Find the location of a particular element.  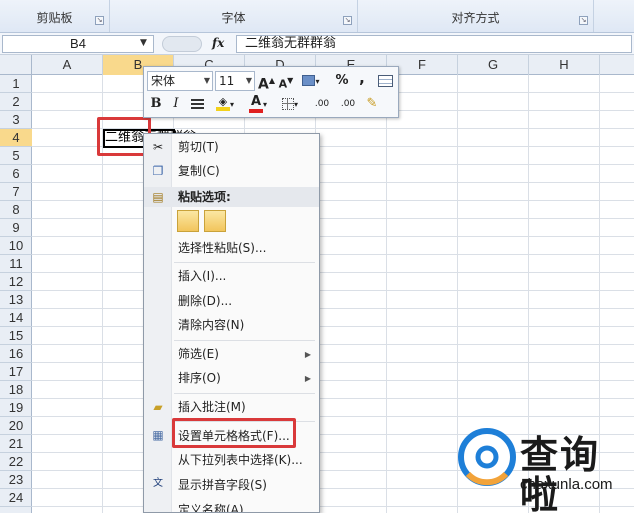

row-header: 3 is located at coordinates (16, 120).